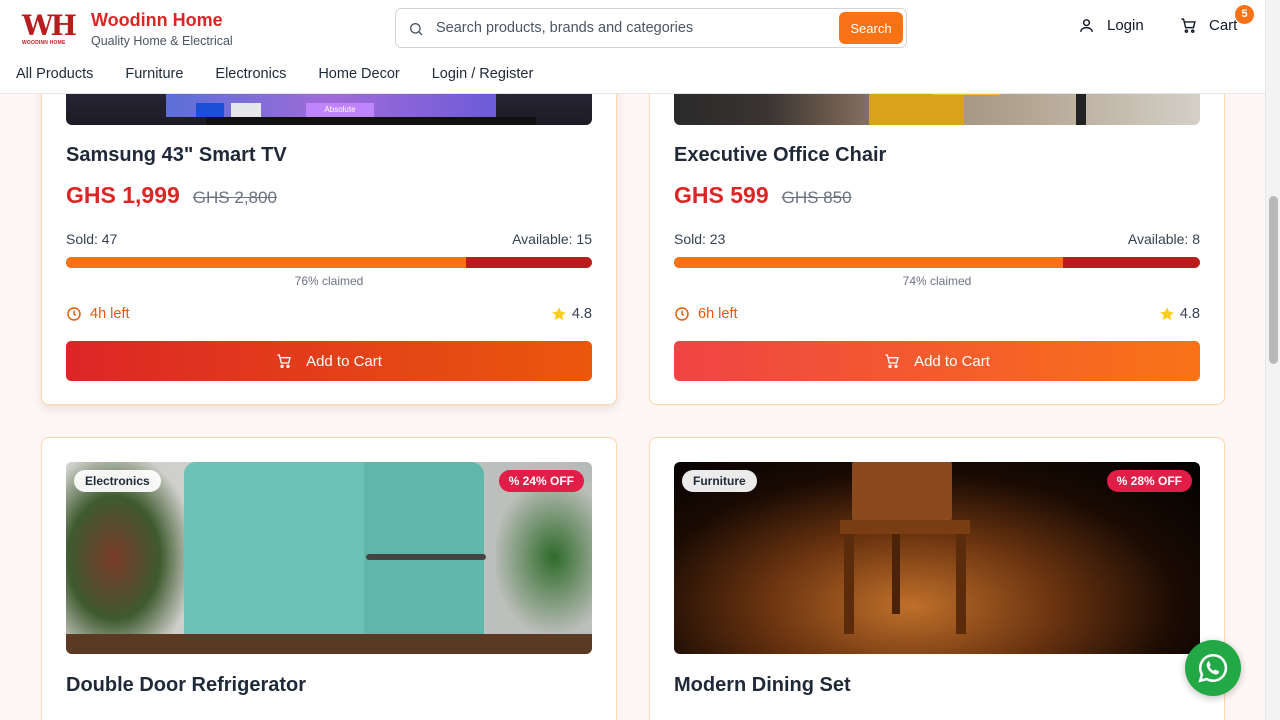 Image resolution: width=1280 pixels, height=720 pixels. I want to click on cart-count-badge: 5, so click(1244, 14).